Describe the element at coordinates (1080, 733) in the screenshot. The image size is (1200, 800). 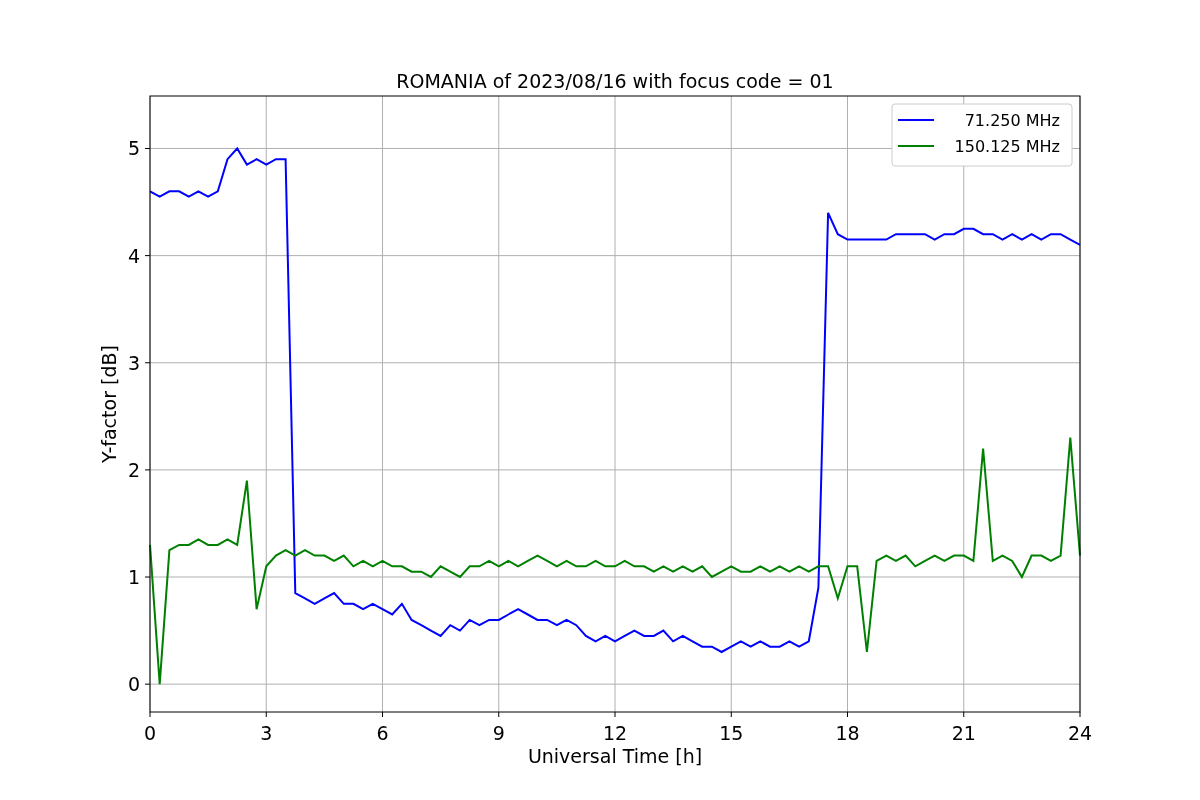
I see `x-tick-label: 24` at that location.